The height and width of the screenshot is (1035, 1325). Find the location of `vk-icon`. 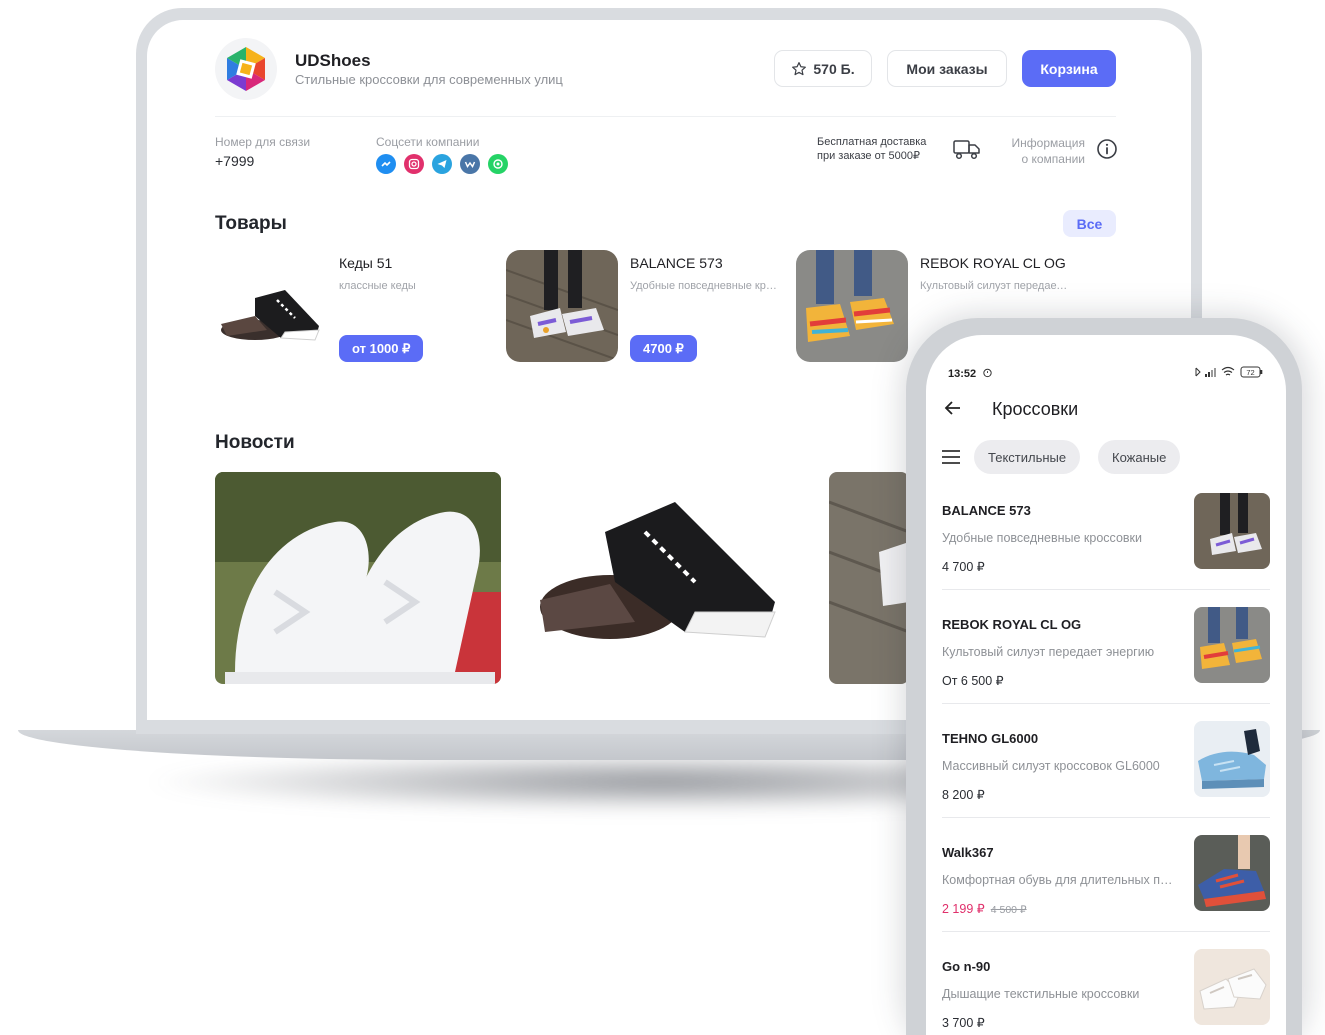

vk-icon is located at coordinates (470, 164).